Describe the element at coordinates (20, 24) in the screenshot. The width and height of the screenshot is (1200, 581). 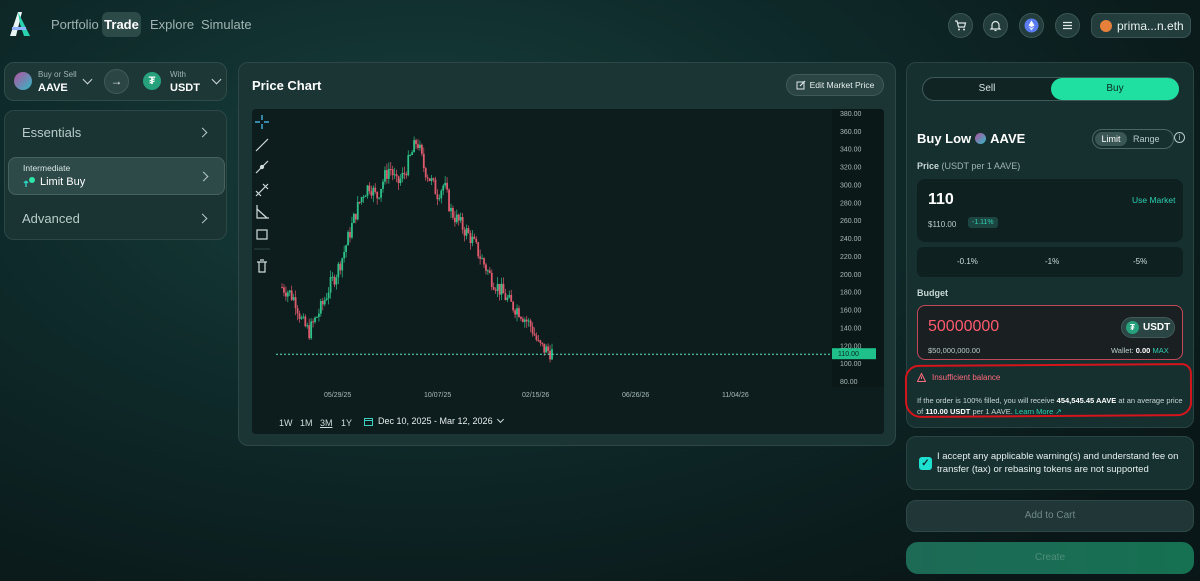
I see `app-logo` at that location.